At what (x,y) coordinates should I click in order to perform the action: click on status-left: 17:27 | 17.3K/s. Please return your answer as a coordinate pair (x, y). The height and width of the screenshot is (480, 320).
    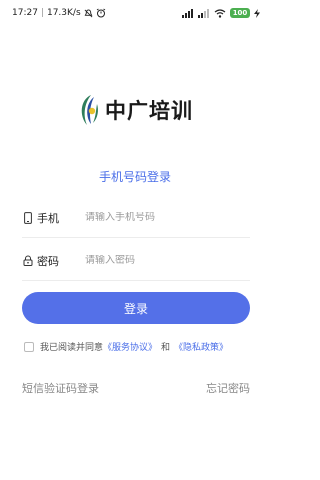
    Looking at the image, I should click on (59, 13).